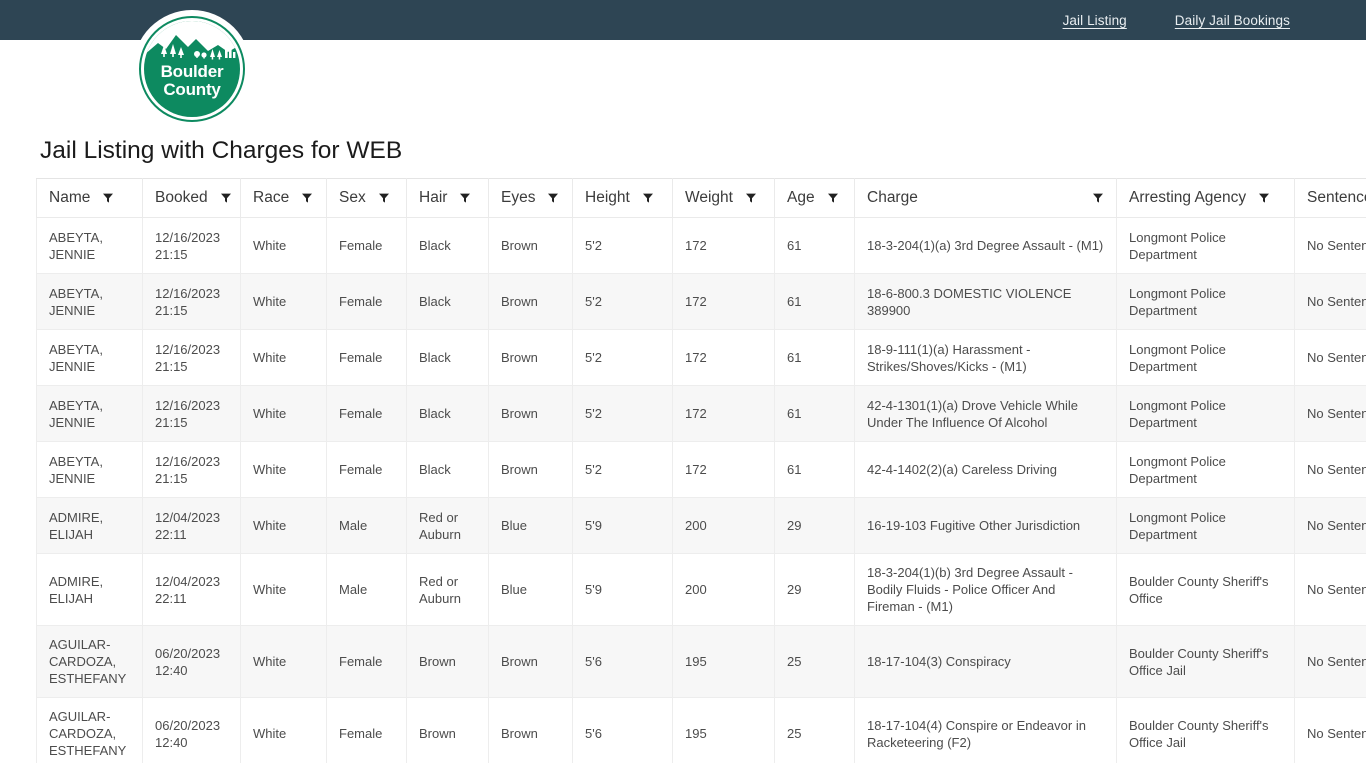 Image resolution: width=1366 pixels, height=768 pixels. Describe the element at coordinates (833, 198) in the screenshot. I see `filter-funnel-icon-age` at that location.